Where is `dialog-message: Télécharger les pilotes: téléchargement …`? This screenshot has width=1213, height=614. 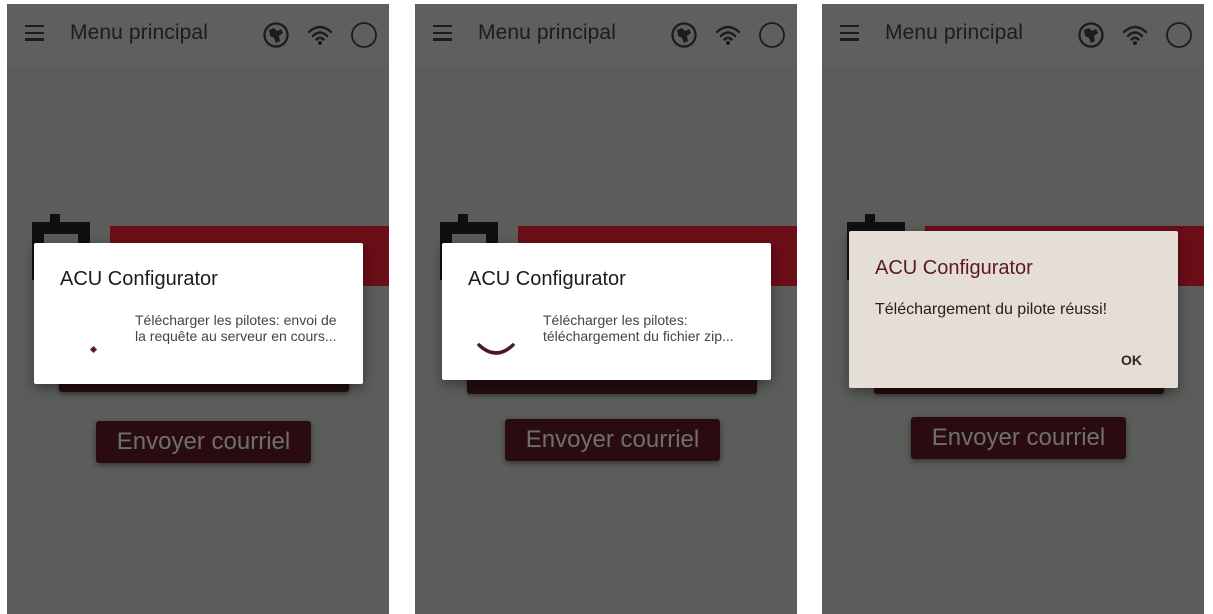
dialog-message: Télécharger les pilotes: téléchargement … is located at coordinates (638, 328).